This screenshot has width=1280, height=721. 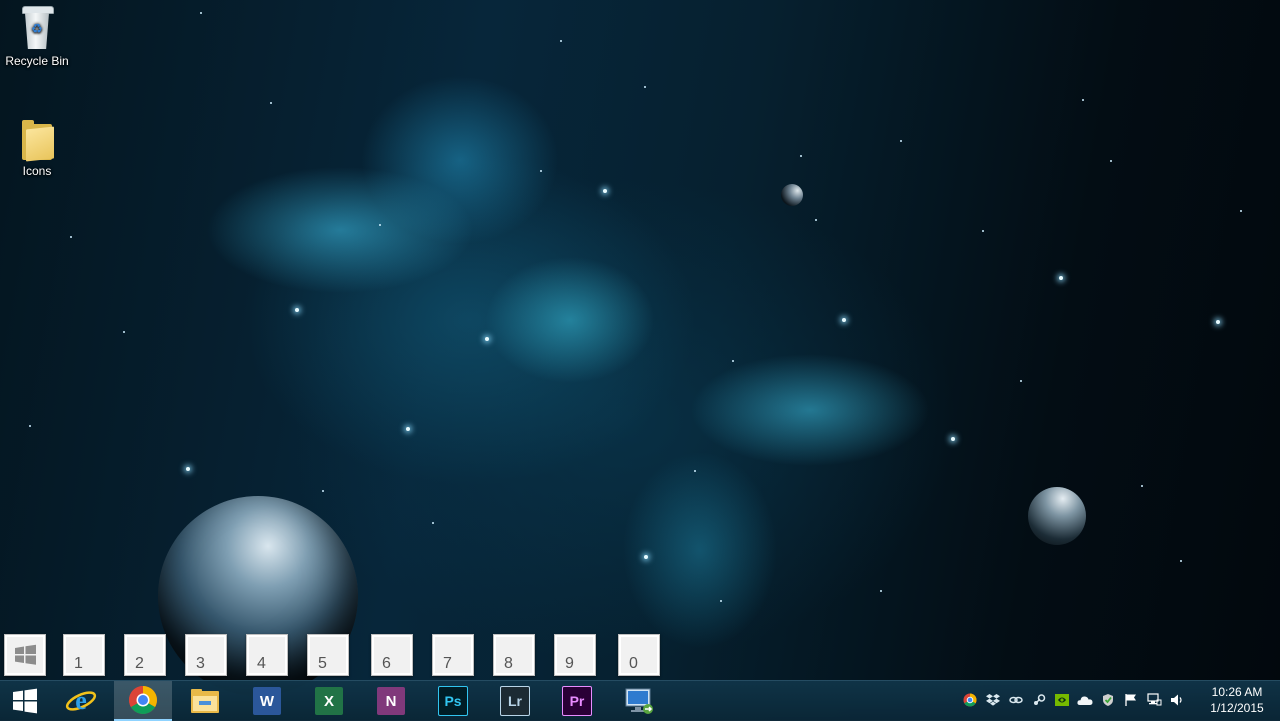 I want to click on chrome-icon, so click(x=143, y=700).